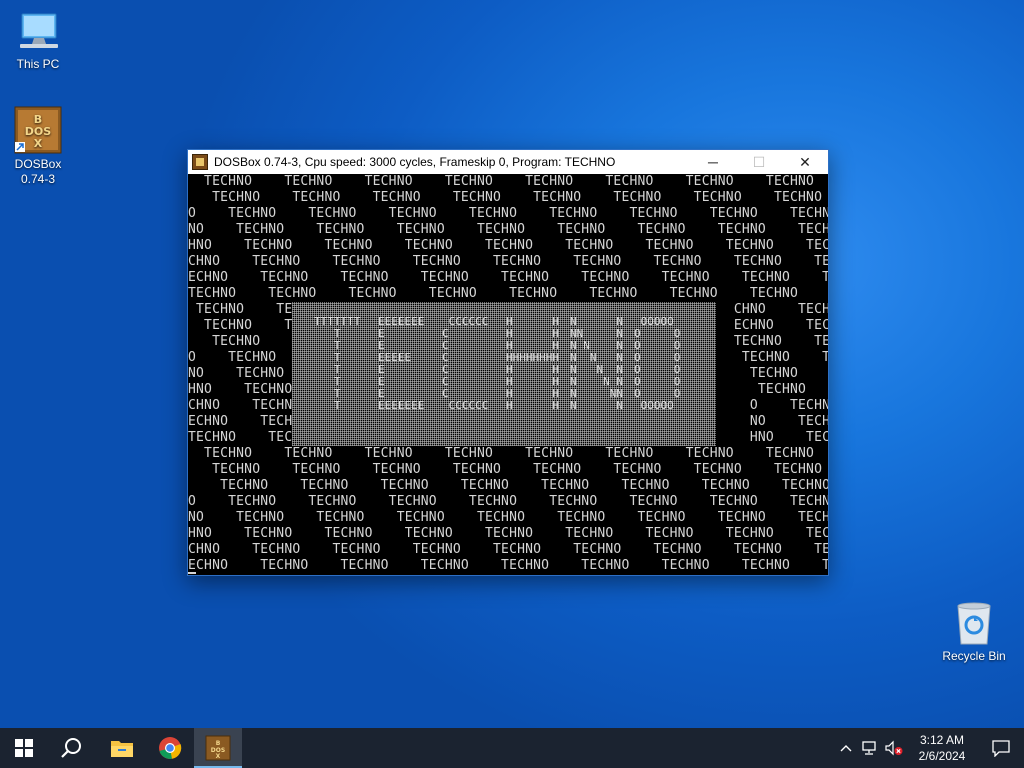  I want to click on volume-button, so click(894, 748).